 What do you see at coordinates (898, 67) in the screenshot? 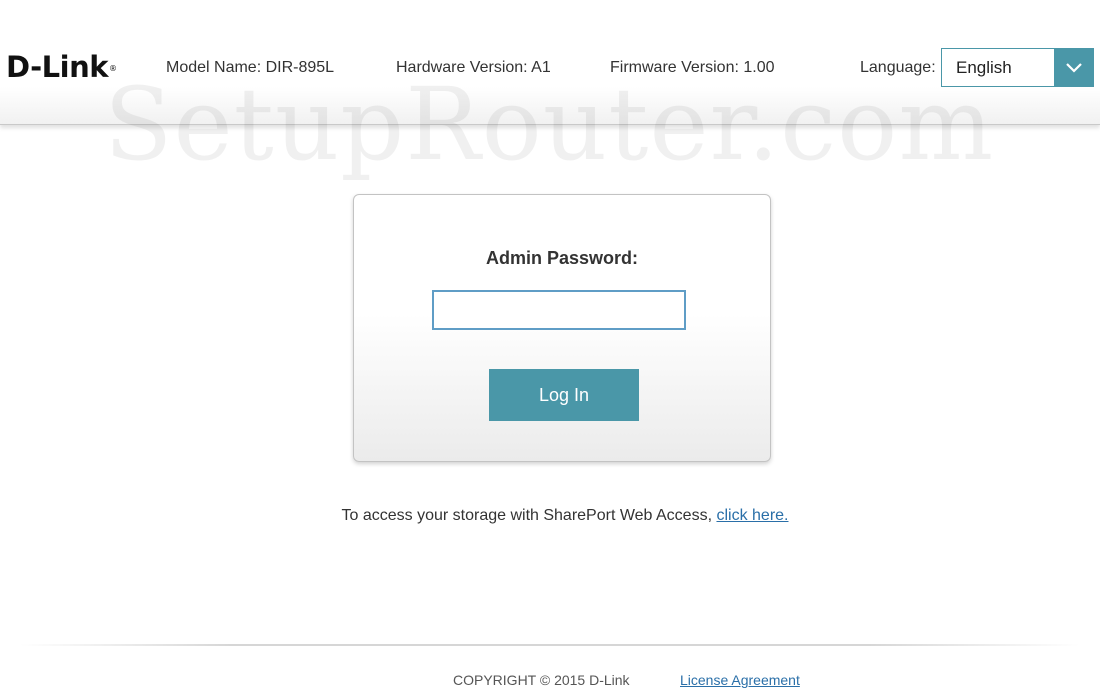
I see `language-label: Language:` at bounding box center [898, 67].